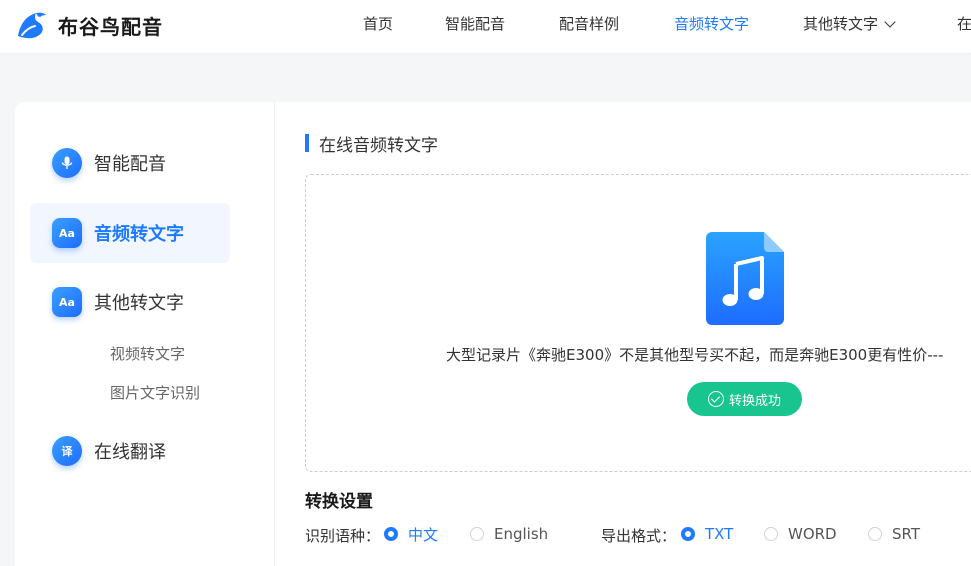 This screenshot has width=971, height=566. Describe the element at coordinates (139, 303) in the screenshot. I see `sidebar-item-label: 其他转文字` at that location.